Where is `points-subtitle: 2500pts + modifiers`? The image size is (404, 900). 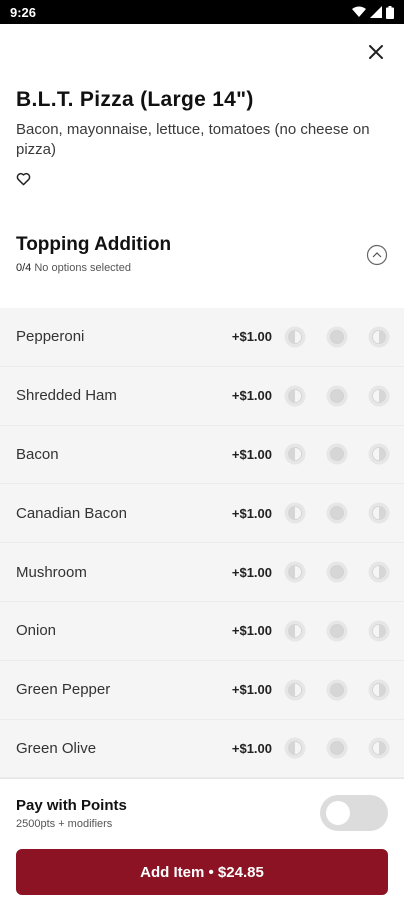 points-subtitle: 2500pts + modifiers is located at coordinates (64, 823).